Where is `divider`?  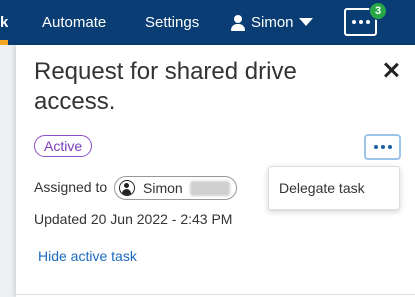 divider is located at coordinates (215, 294).